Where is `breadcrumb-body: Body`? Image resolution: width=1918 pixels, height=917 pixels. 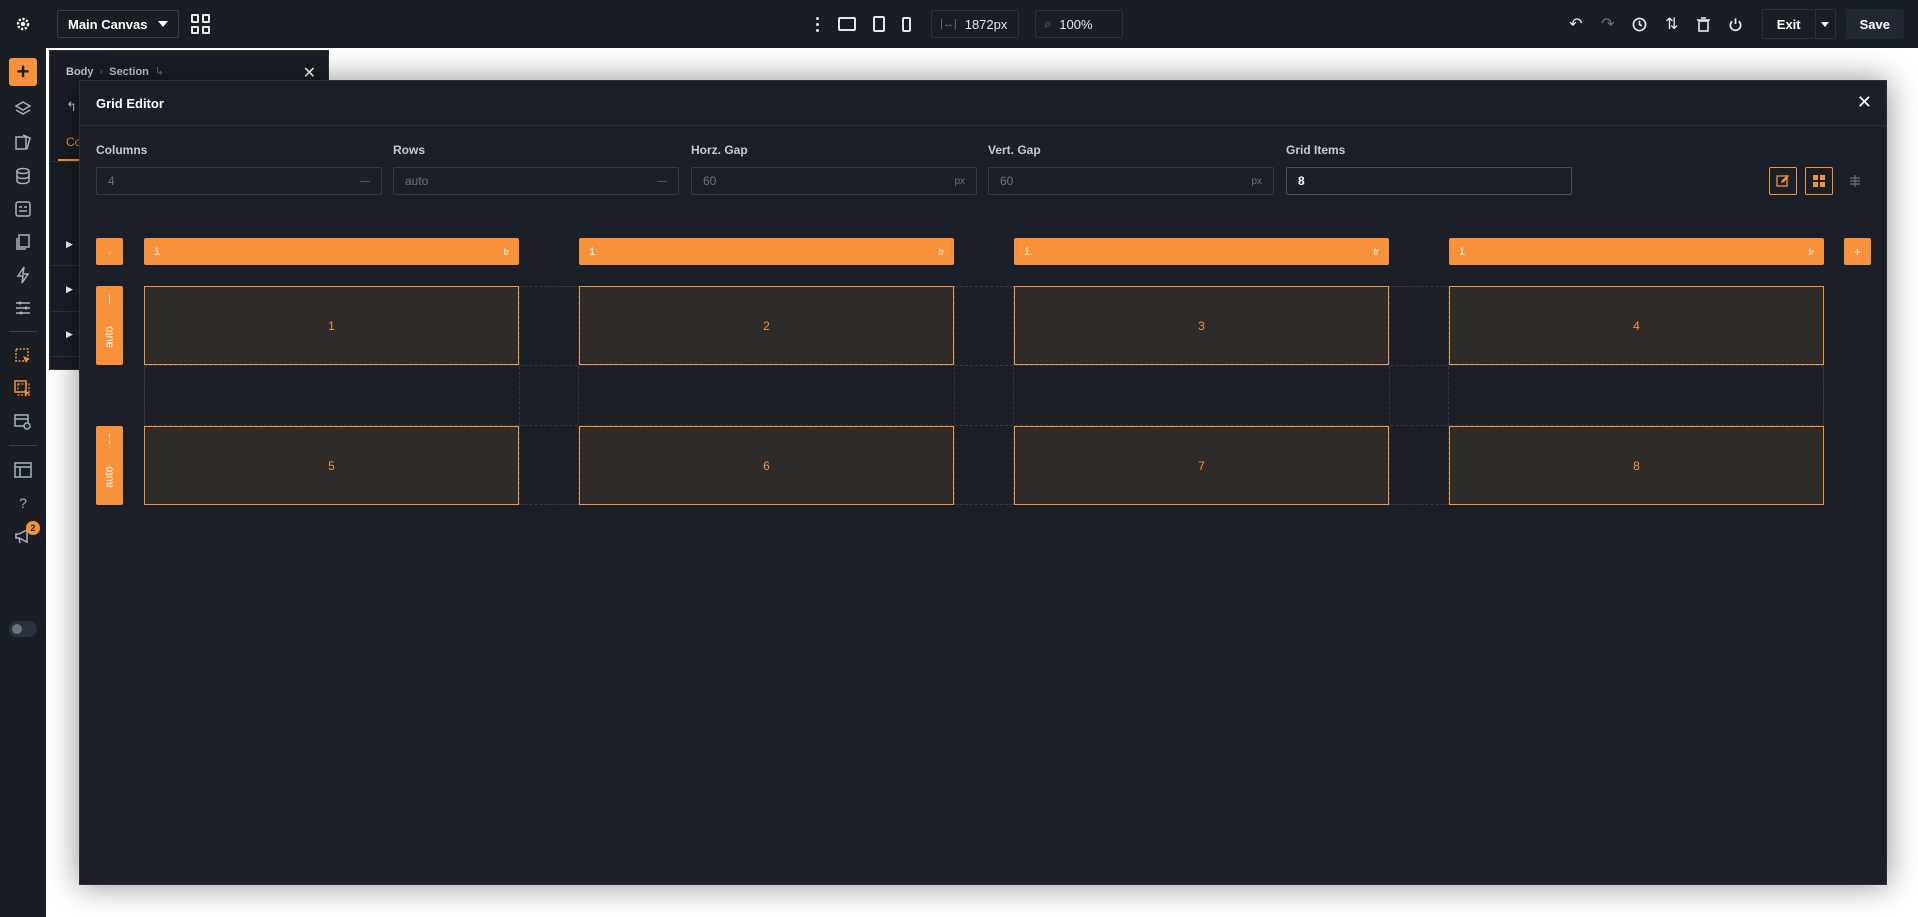 breadcrumb-body: Body is located at coordinates (80, 72).